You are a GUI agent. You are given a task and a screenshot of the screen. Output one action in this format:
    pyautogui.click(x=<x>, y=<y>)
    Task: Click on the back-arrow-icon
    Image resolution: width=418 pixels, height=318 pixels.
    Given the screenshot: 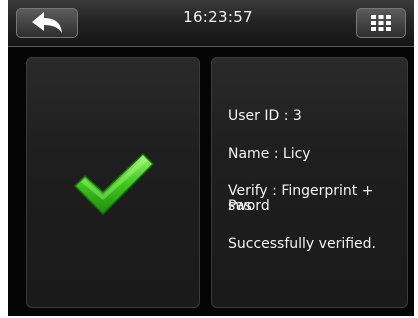 What is the action you would take?
    pyautogui.click(x=47, y=22)
    